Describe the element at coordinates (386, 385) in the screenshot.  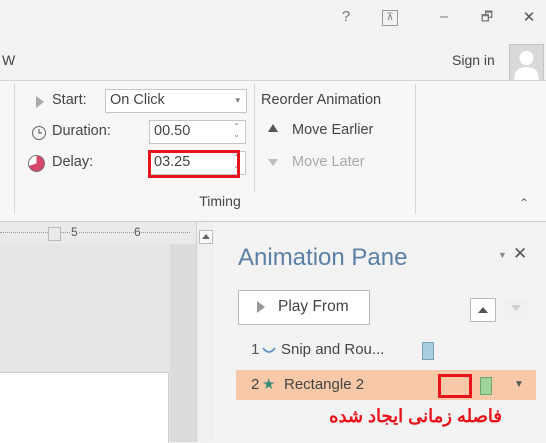
I see `animation-item-selected: 2 ★ Rectangle 2 ▼` at that location.